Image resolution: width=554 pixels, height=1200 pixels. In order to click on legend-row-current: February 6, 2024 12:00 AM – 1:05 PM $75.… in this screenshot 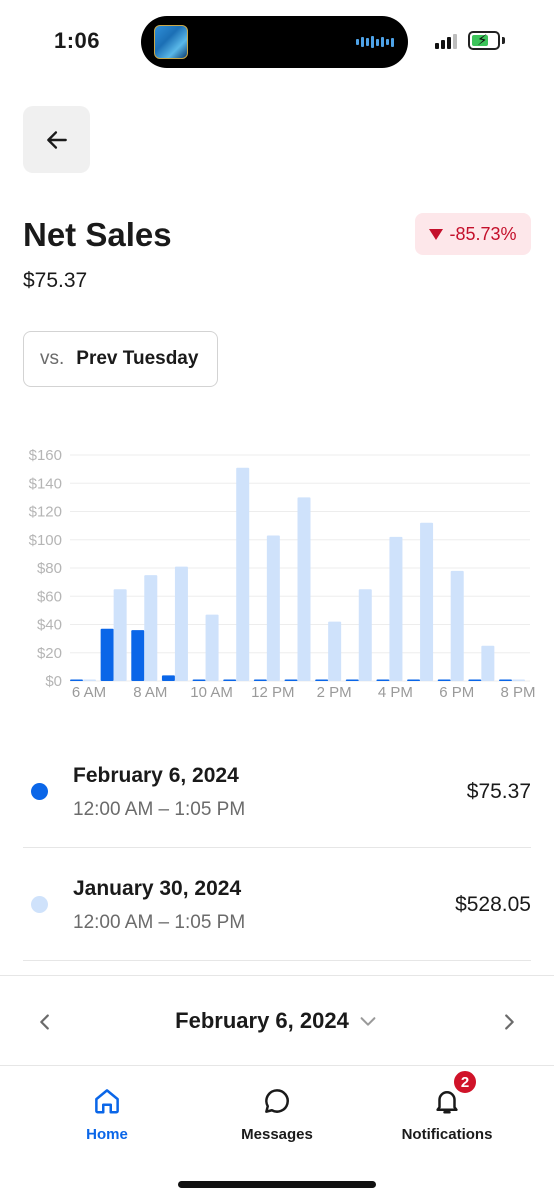, I will do `click(277, 798)`.